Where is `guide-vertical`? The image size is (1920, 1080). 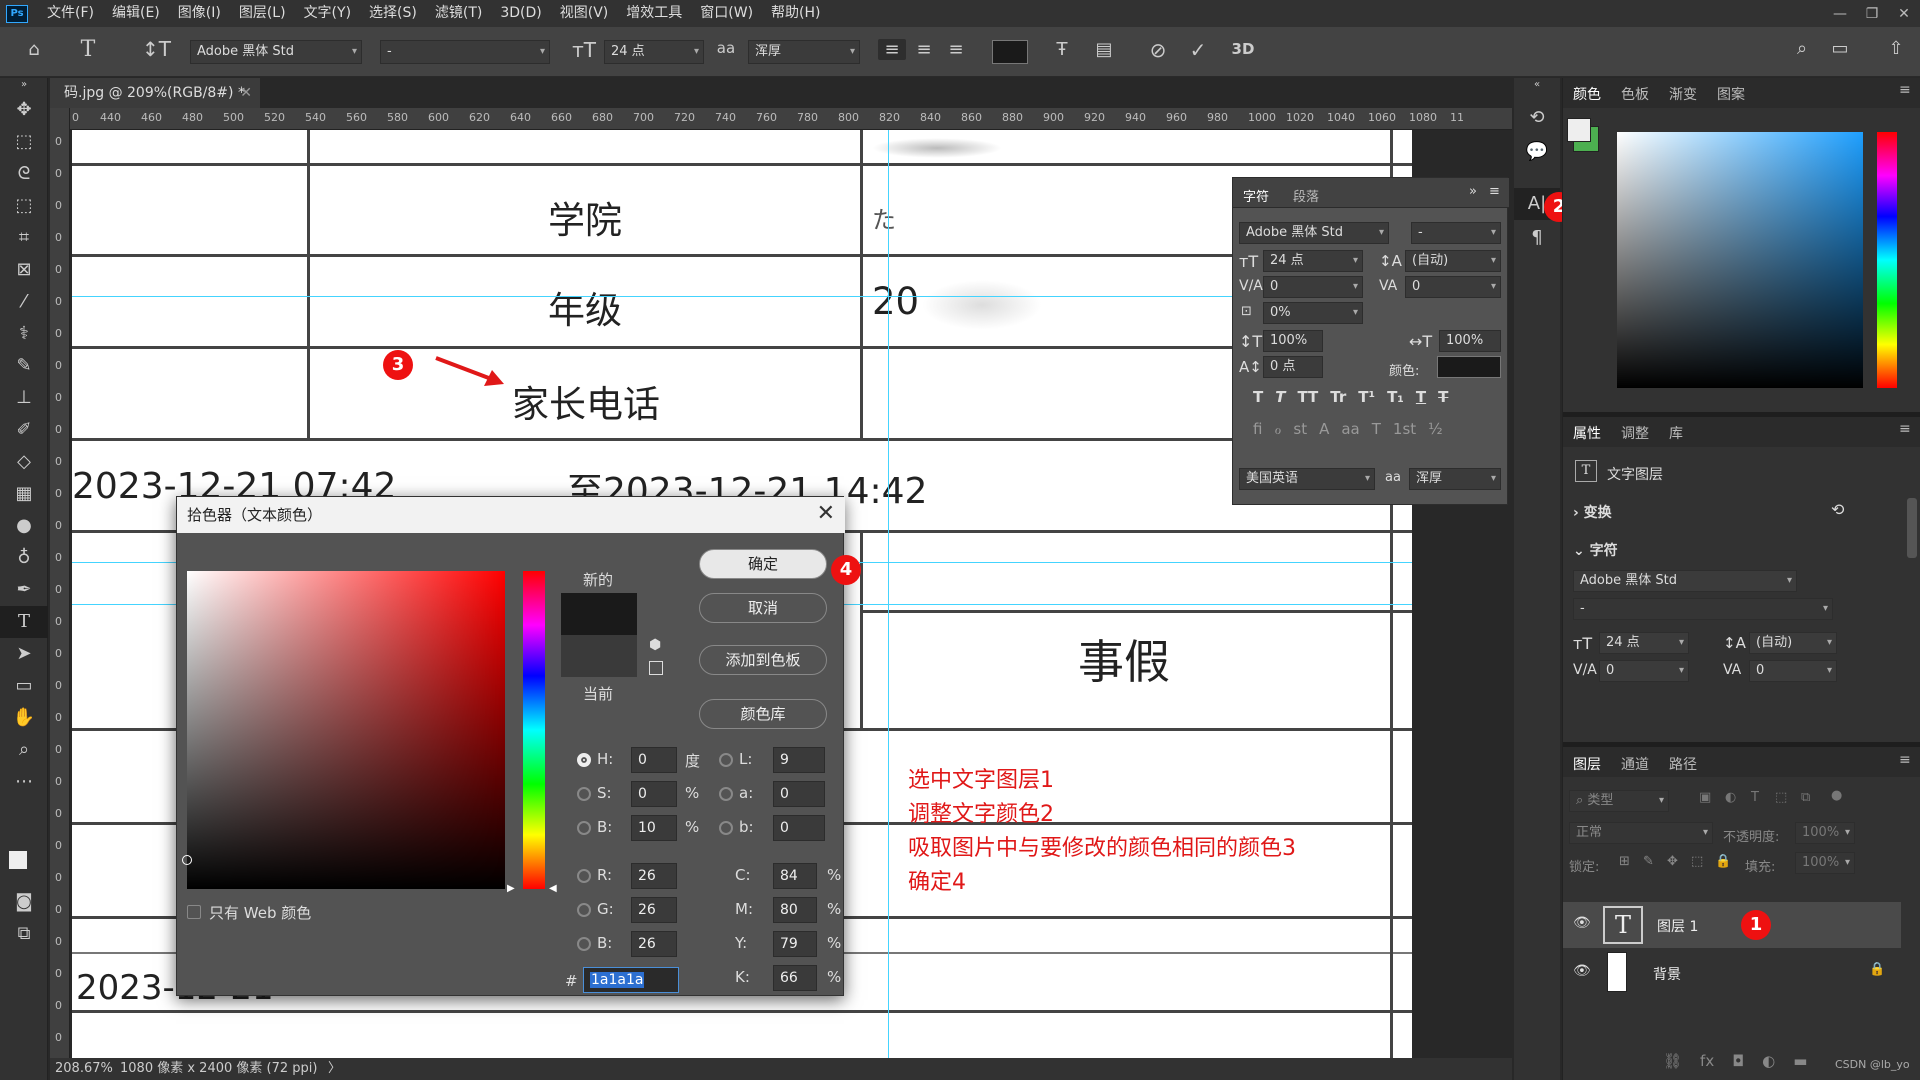
guide-vertical is located at coordinates (888, 594).